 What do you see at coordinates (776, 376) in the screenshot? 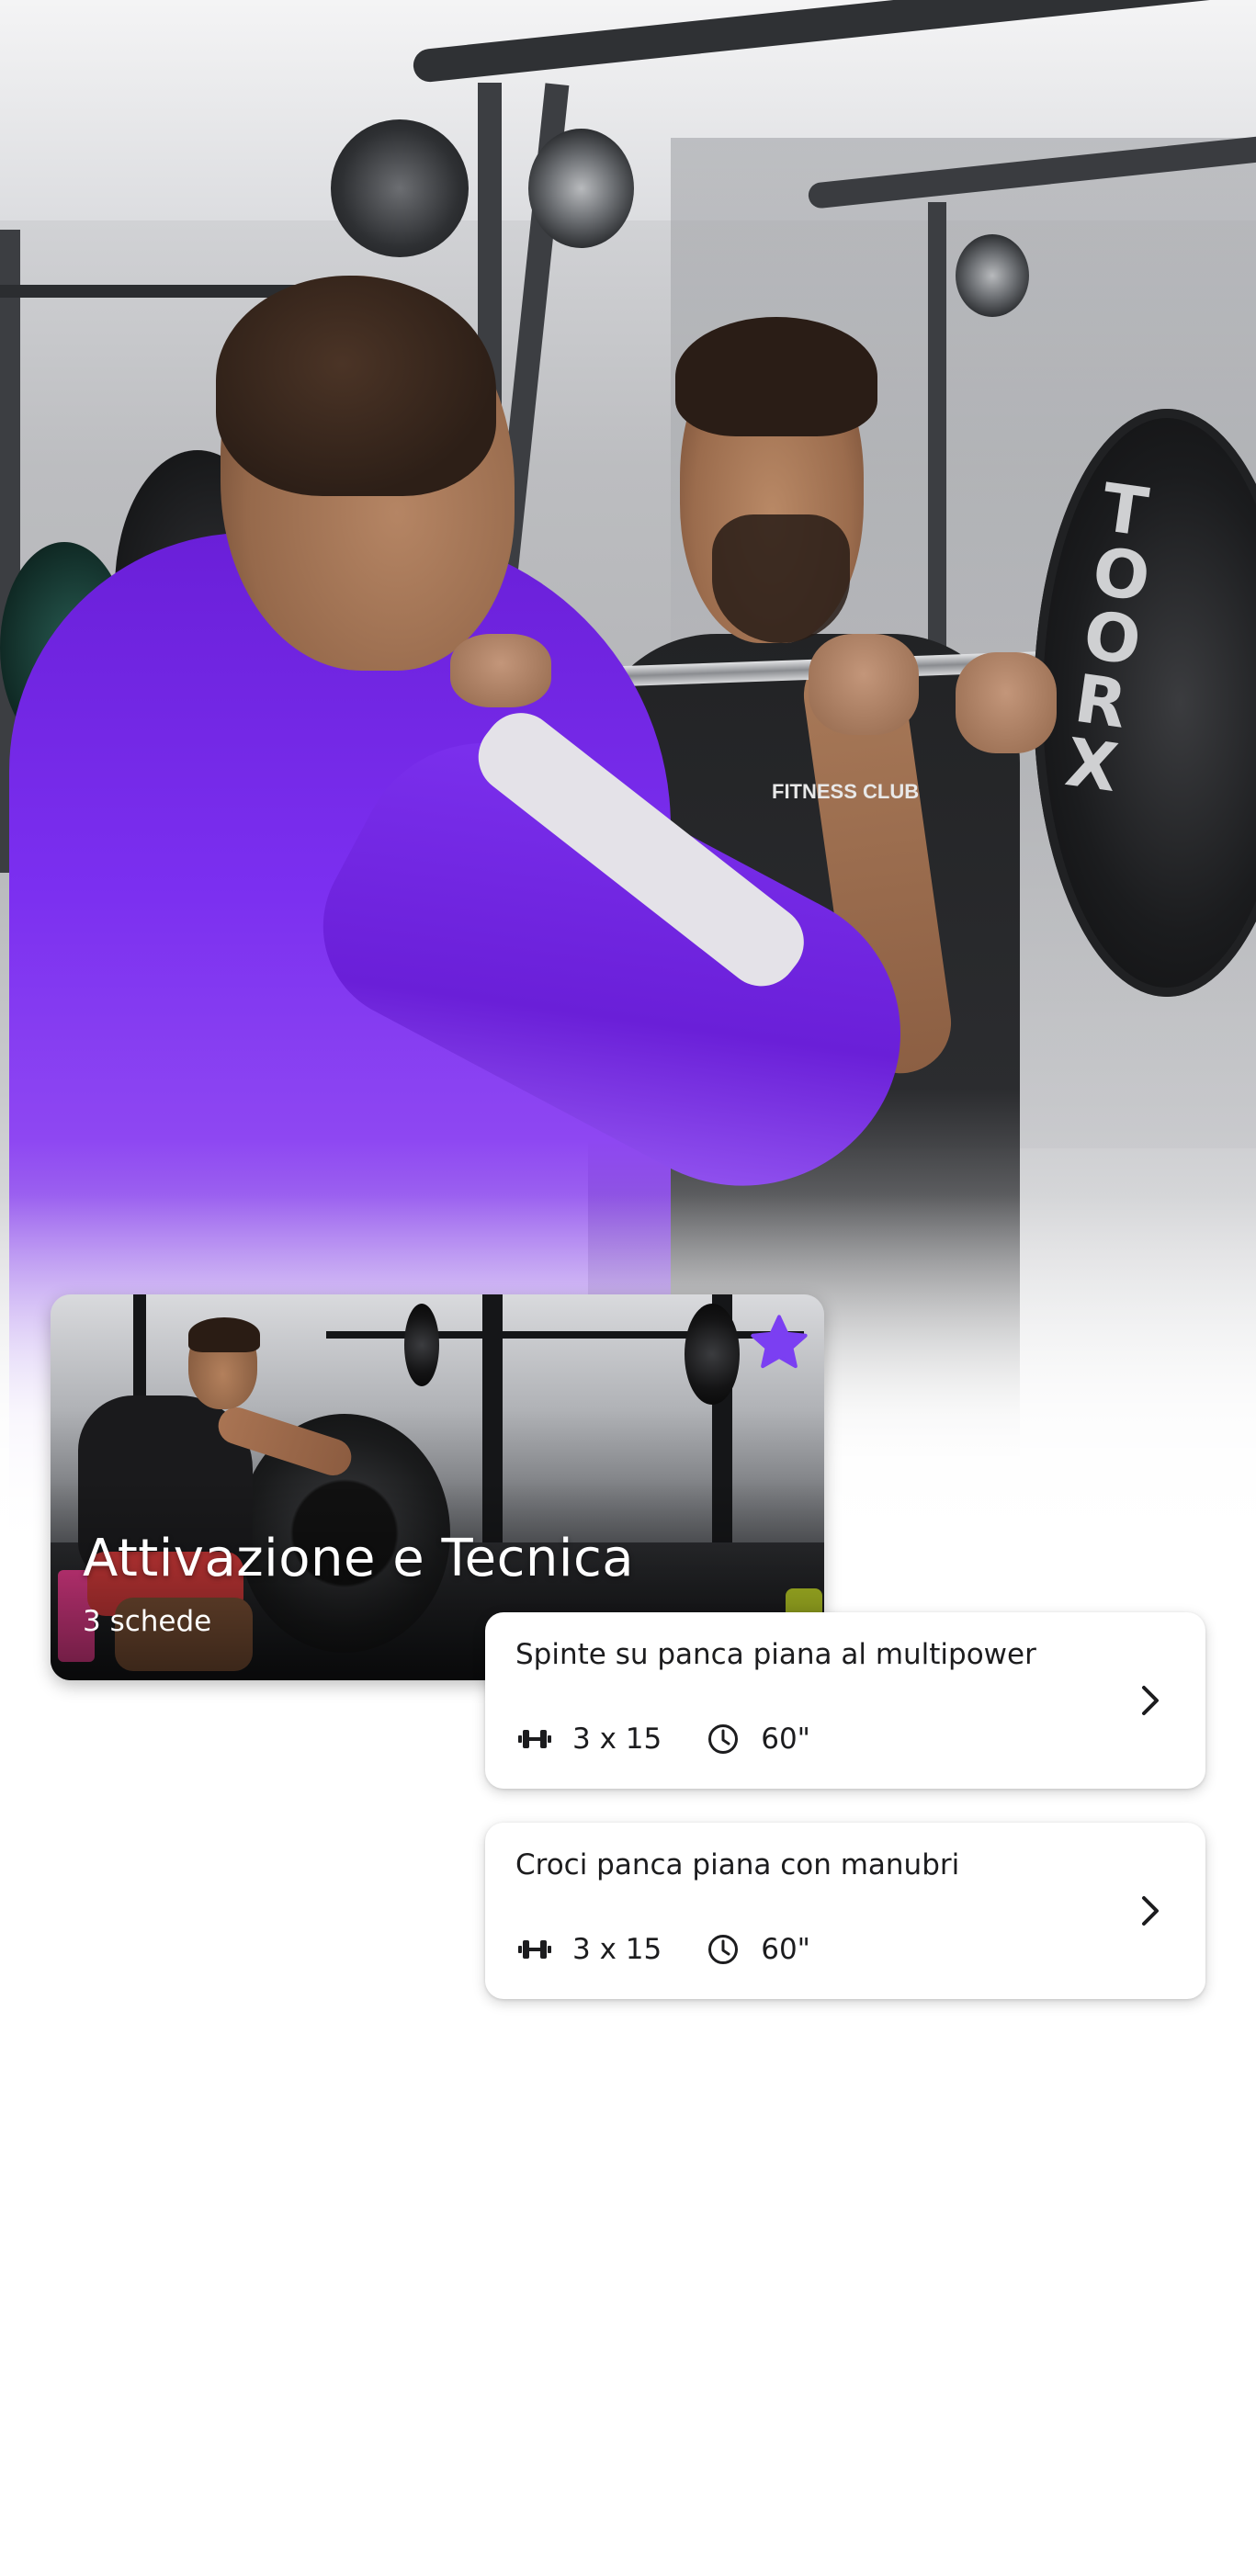
I see `hero-trainee-hair` at bounding box center [776, 376].